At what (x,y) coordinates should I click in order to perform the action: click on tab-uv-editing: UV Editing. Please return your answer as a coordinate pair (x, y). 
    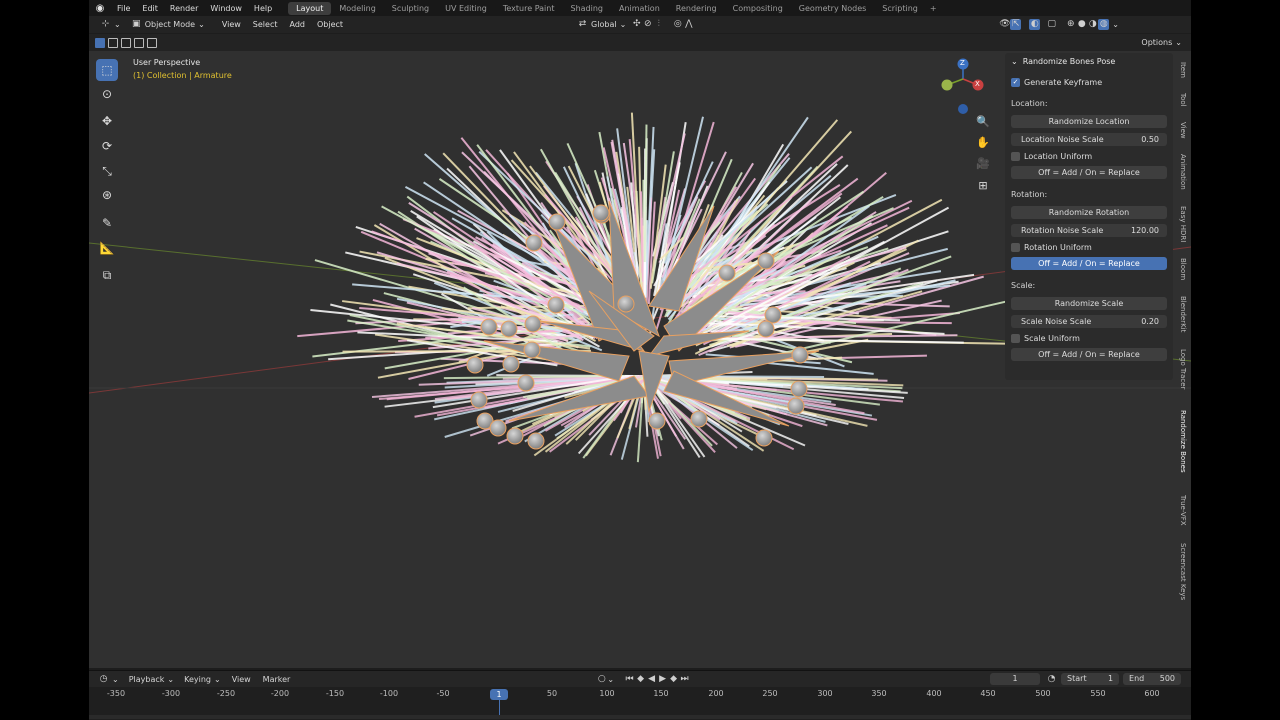
    Looking at the image, I should click on (466, 8).